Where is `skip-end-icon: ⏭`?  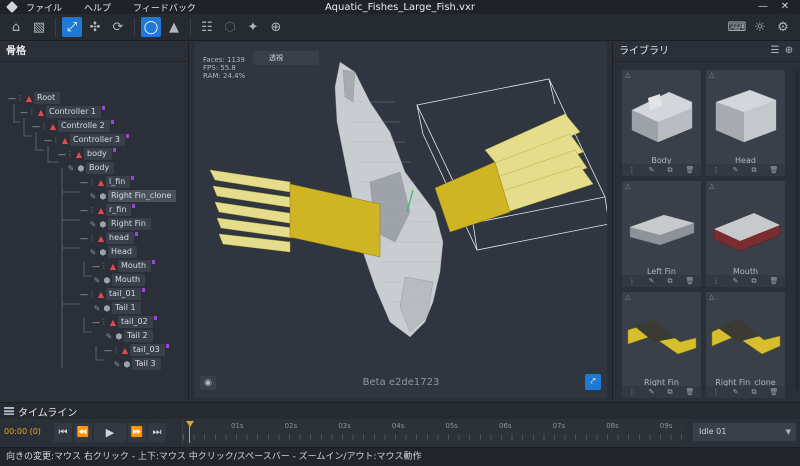
skip-end-icon: ⏭ is located at coordinates (157, 432).